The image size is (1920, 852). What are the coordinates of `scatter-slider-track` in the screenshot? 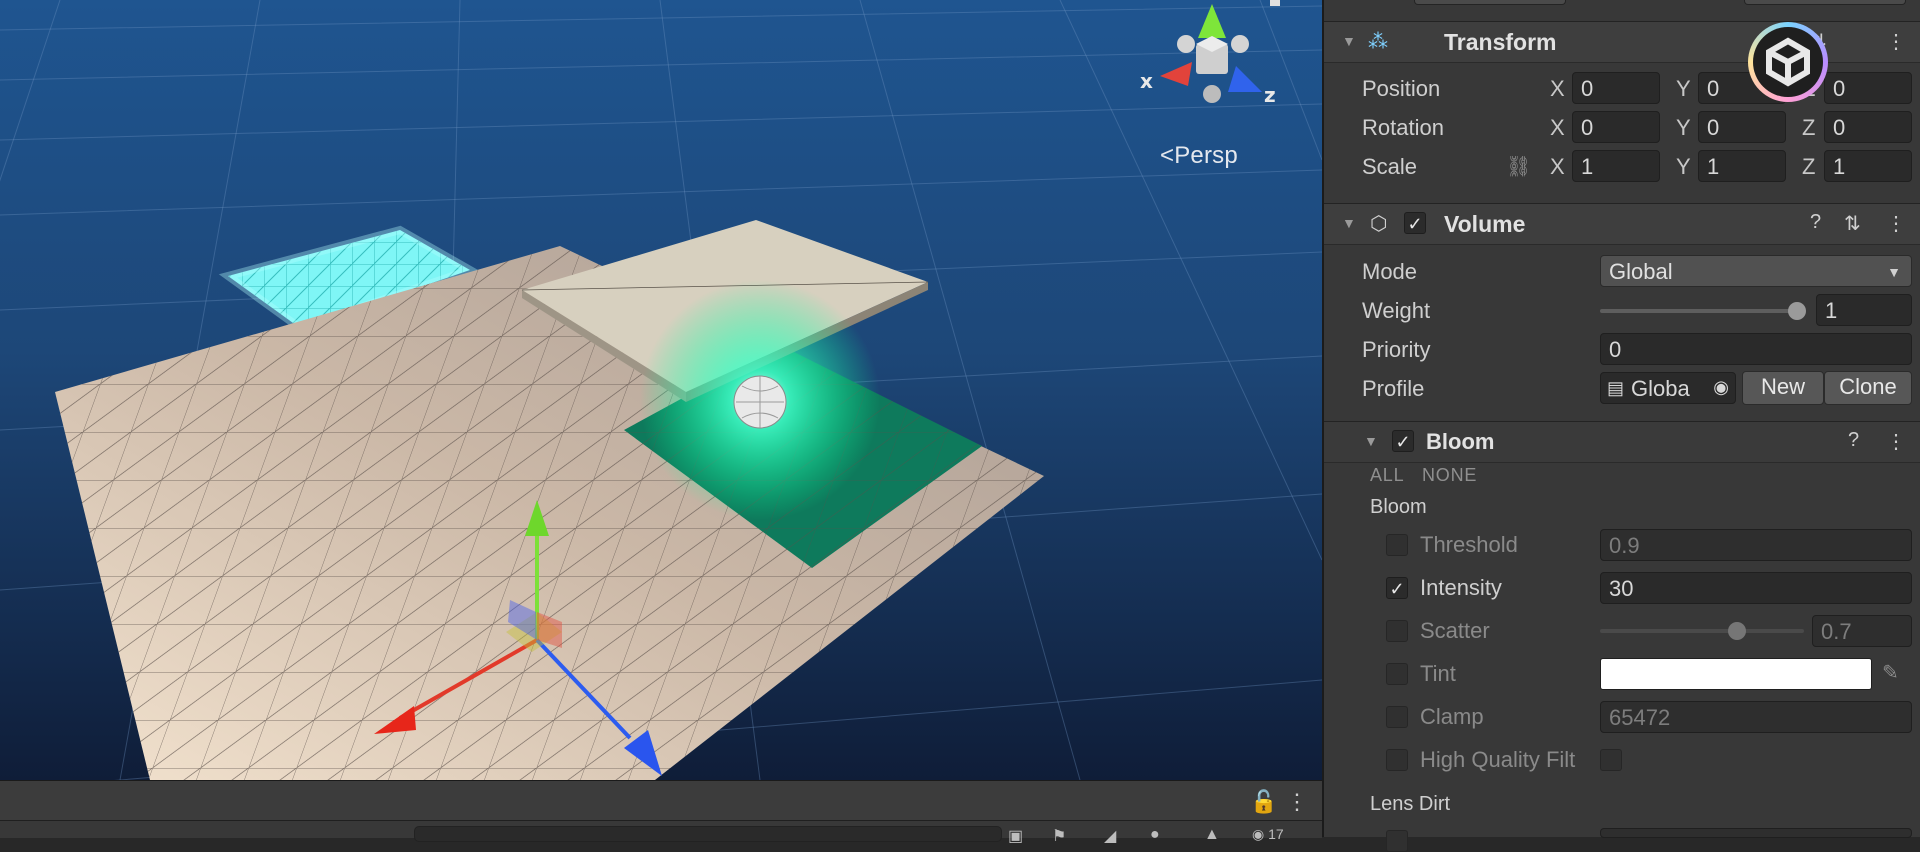 It's located at (1702, 631).